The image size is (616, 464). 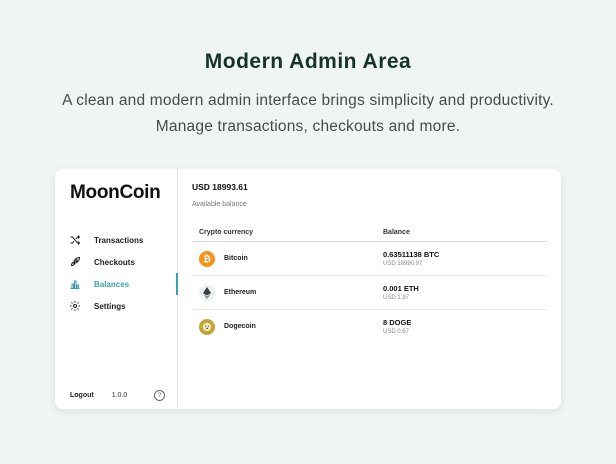 What do you see at coordinates (75, 306) in the screenshot?
I see `gear-icon` at bounding box center [75, 306].